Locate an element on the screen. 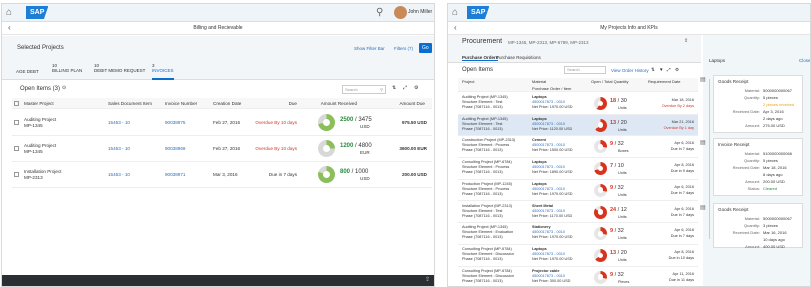  column-header: Amount Due is located at coordinates (412, 103).